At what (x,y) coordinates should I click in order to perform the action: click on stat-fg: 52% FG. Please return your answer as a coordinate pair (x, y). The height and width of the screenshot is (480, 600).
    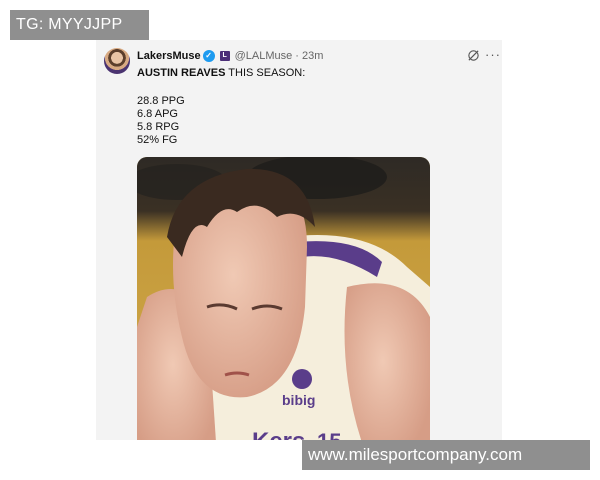
    Looking at the image, I should click on (157, 140).